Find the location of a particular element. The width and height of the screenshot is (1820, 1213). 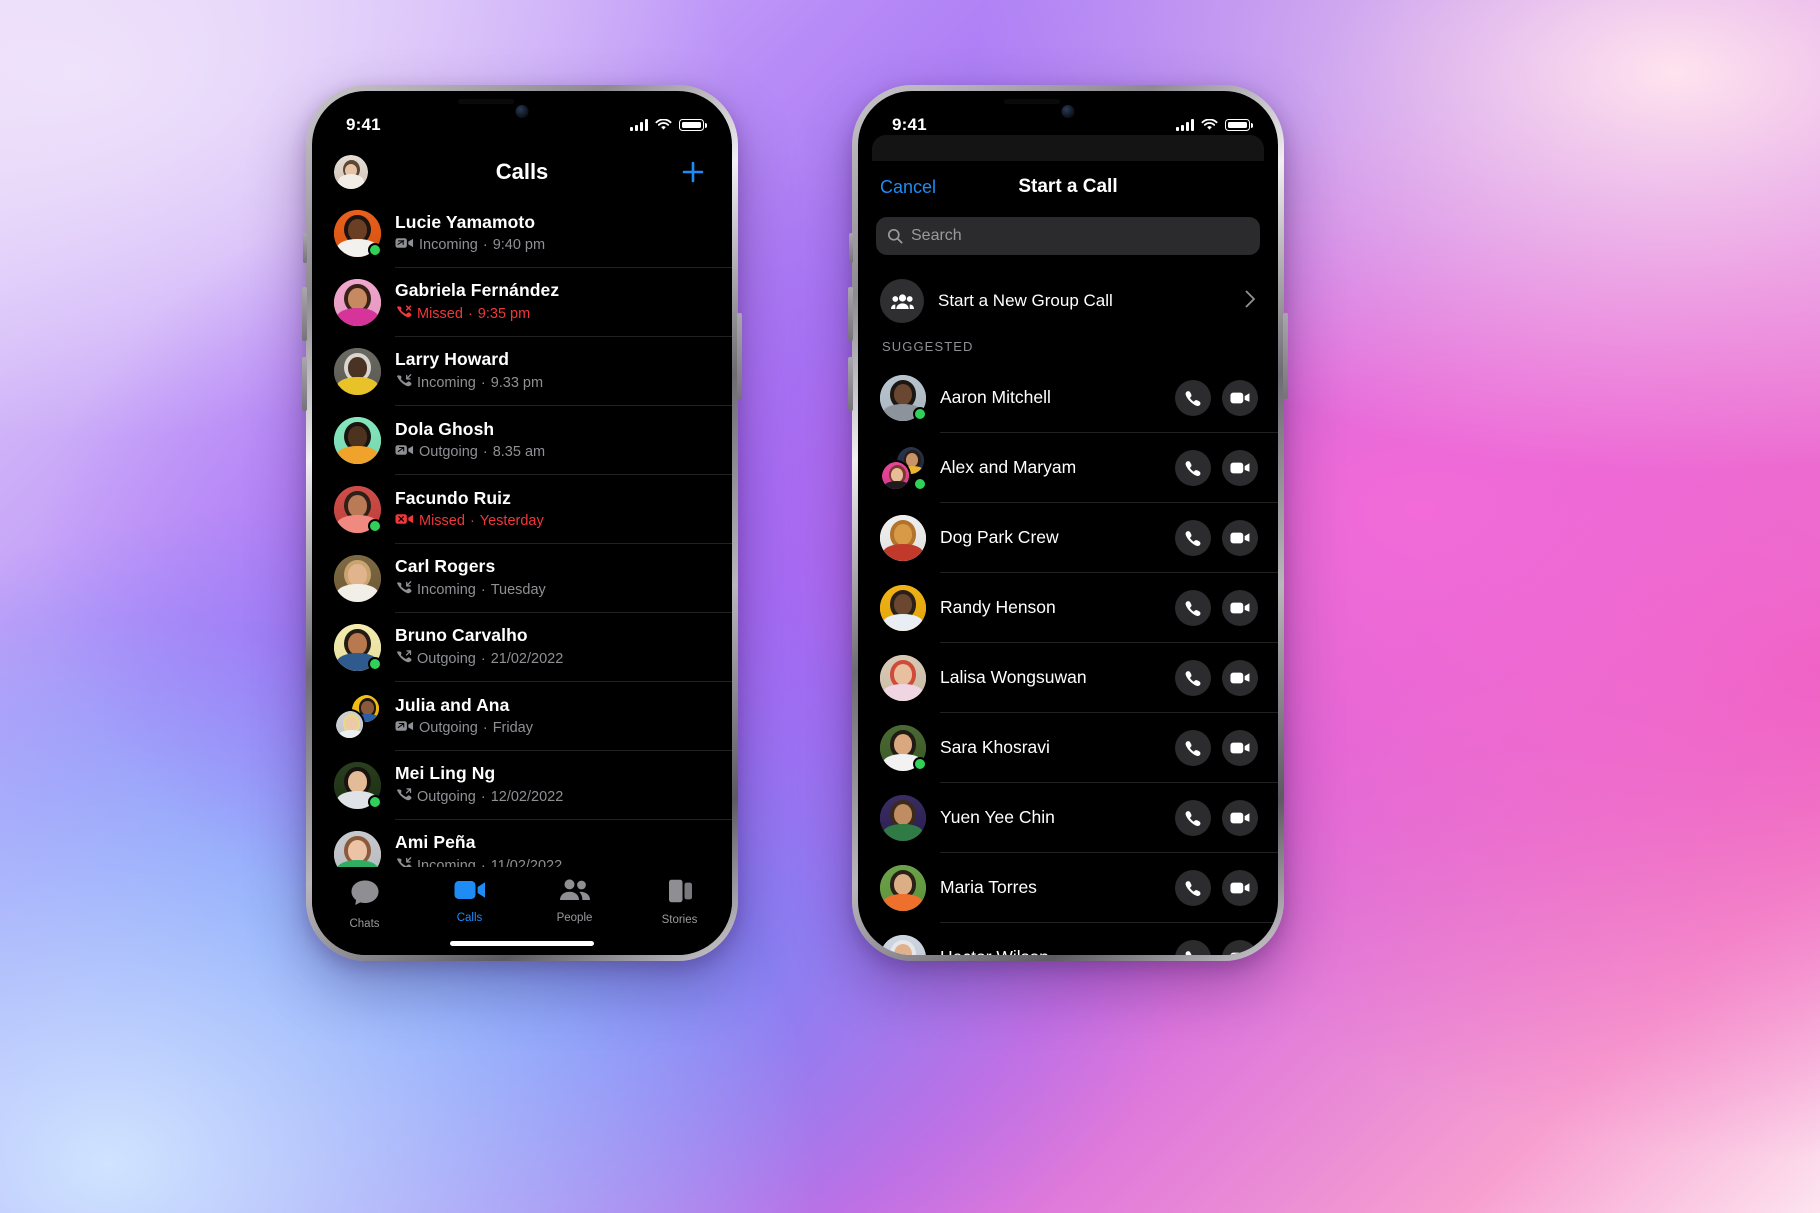

status-time: 9:41 is located at coordinates (909, 124).